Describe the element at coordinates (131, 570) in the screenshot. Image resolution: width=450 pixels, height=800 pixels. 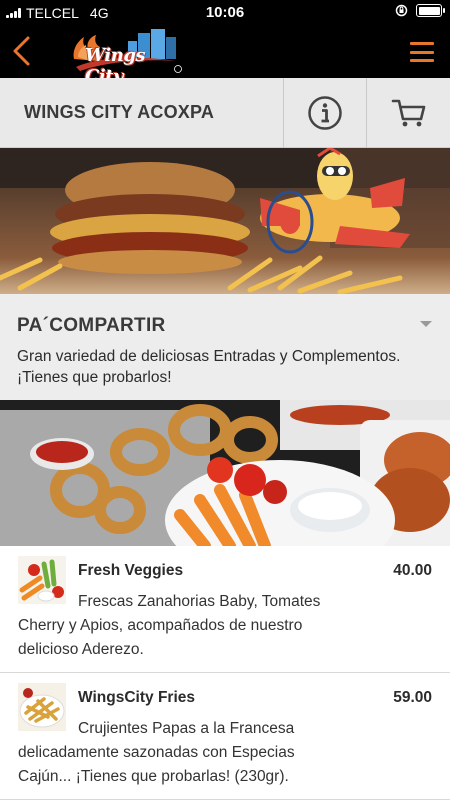
I see `item-name: Fresh Veggies` at that location.